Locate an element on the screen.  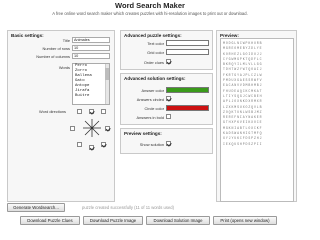
direction-down-left-checkbox is located at coordinates (79, 144).